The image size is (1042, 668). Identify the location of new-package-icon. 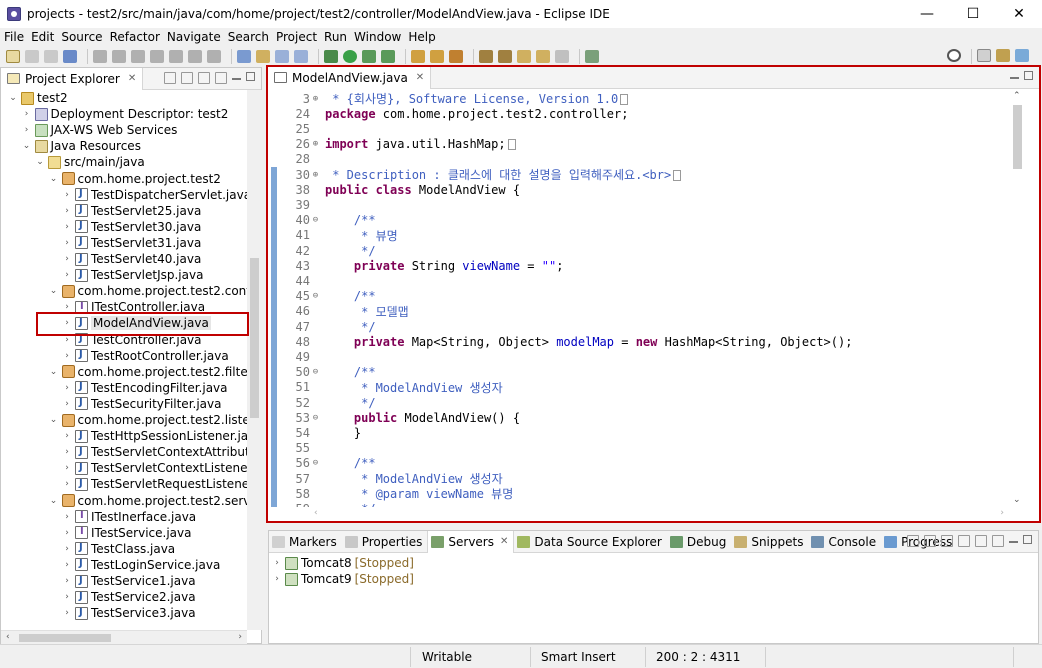
(418, 56).